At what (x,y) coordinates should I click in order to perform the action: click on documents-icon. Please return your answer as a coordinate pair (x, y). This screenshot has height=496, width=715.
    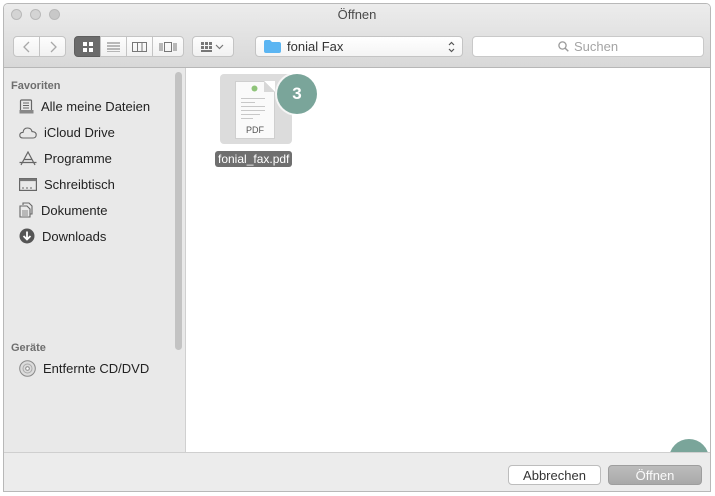
    Looking at the image, I should click on (26, 210).